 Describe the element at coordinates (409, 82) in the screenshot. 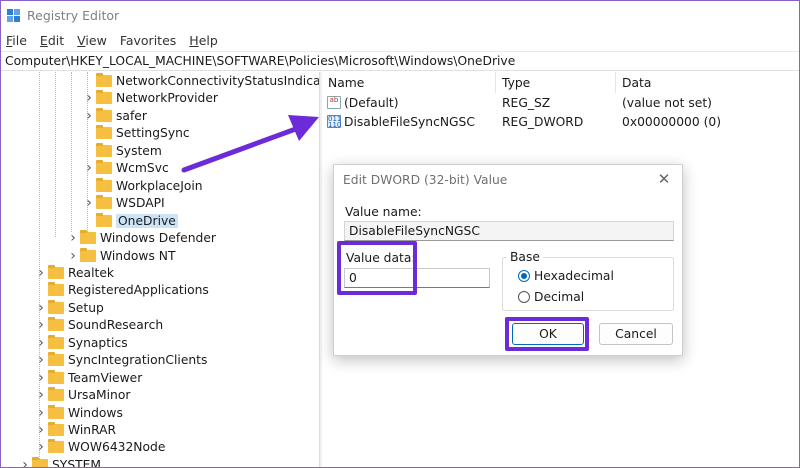

I see `column-header-name: Name` at that location.